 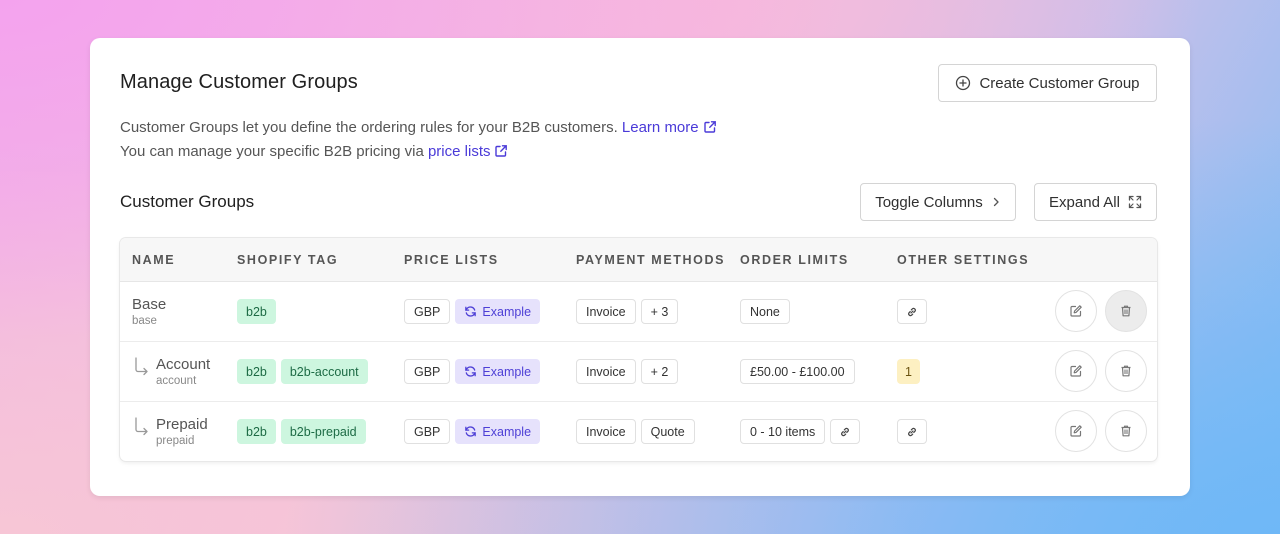 I want to click on column-header-payment-methods: PAYMENT METHODS, so click(x=650, y=260).